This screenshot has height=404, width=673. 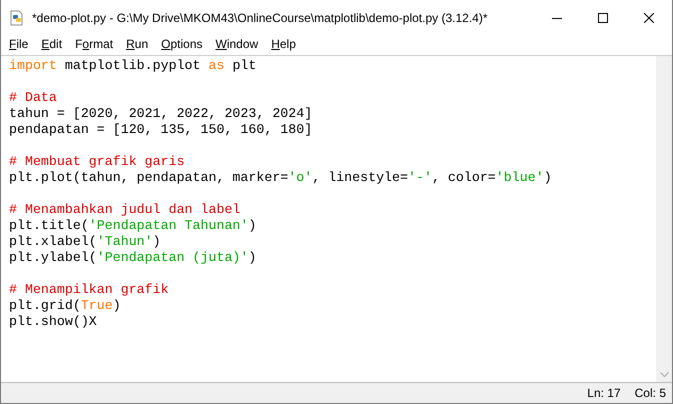 What do you see at coordinates (33, 98) in the screenshot?
I see `code-line: # Data` at bounding box center [33, 98].